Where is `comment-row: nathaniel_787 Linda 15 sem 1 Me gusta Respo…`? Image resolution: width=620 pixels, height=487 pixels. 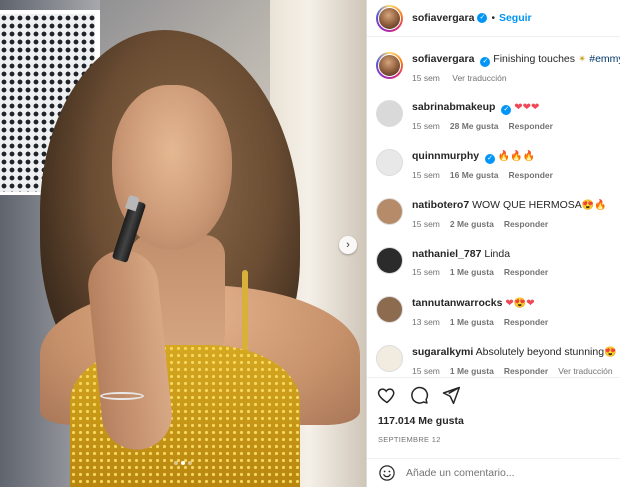
comment-row: nathaniel_787 Linda 15 sem 1 Me gusta Respo… is located at coordinates (498, 262).